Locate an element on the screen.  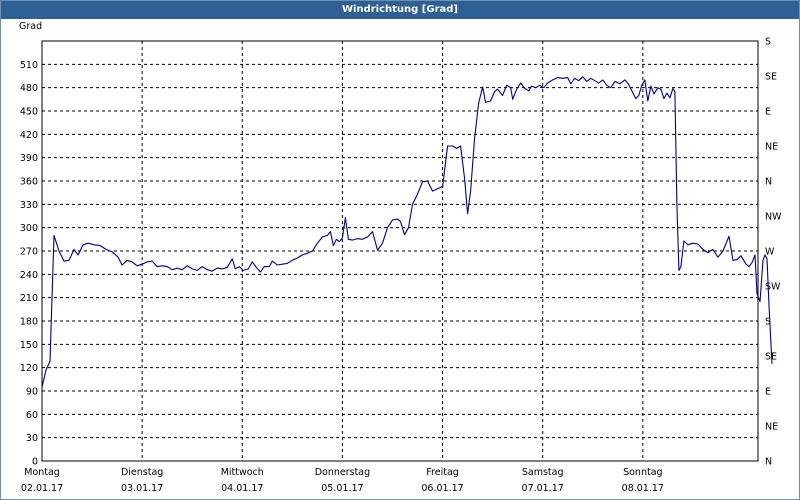
y-tick-label: 390 is located at coordinates (29, 158).